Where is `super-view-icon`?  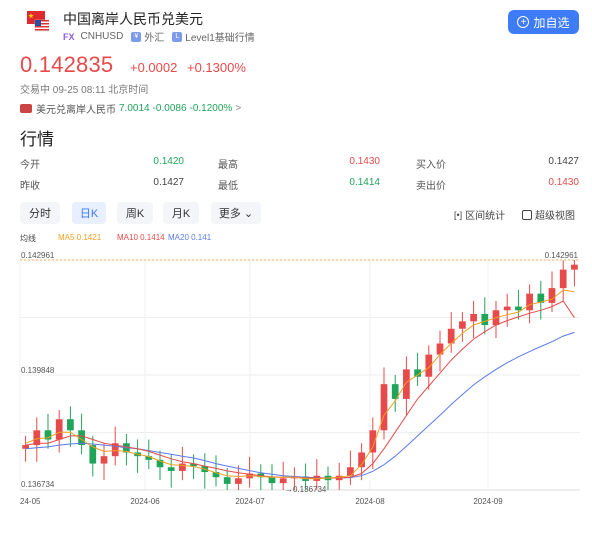 super-view-icon is located at coordinates (527, 214).